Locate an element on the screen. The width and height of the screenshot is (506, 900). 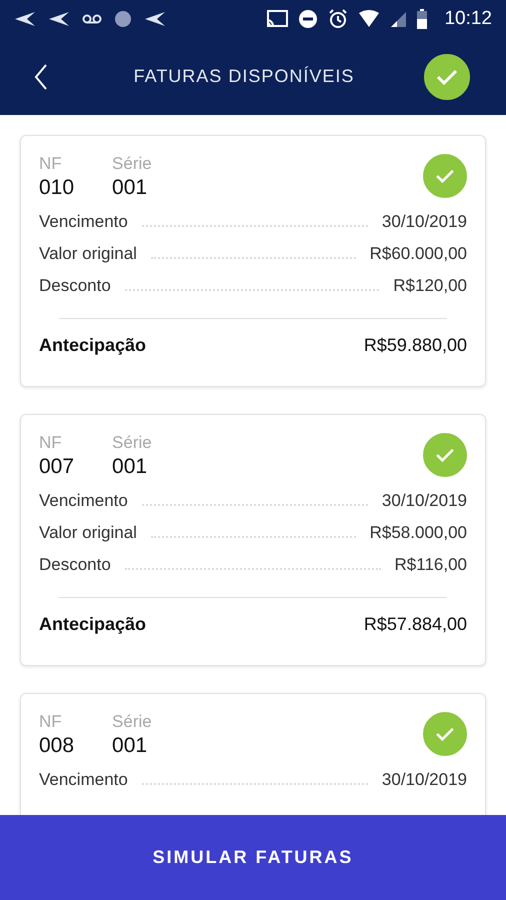
back-icon is located at coordinates (41, 77).